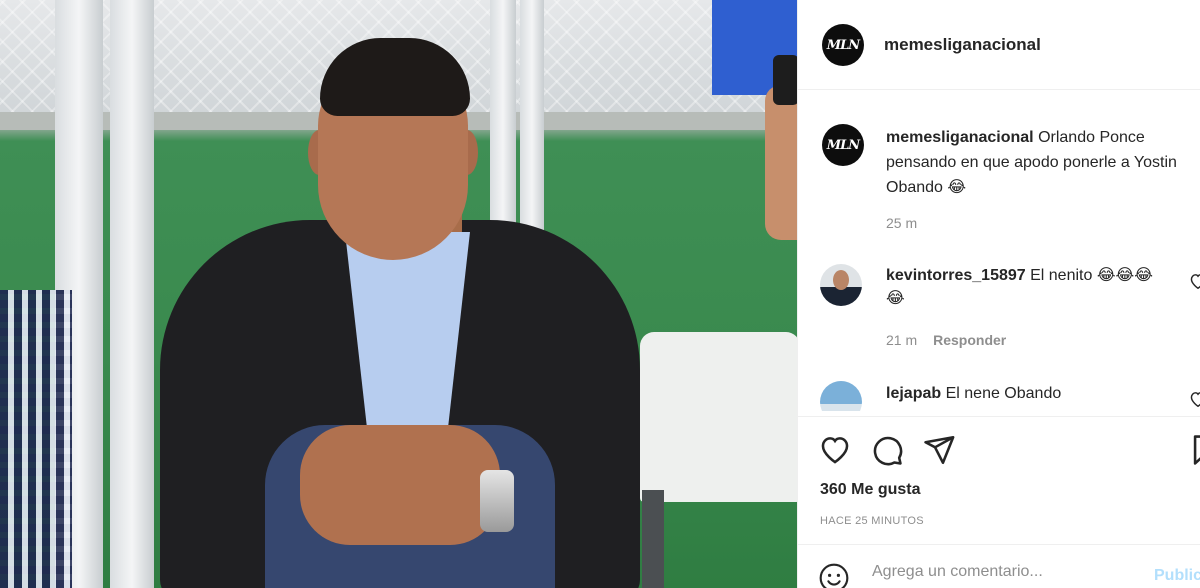 The image size is (1200, 588). Describe the element at coordinates (835, 450) in the screenshot. I see `heart-icon` at that location.